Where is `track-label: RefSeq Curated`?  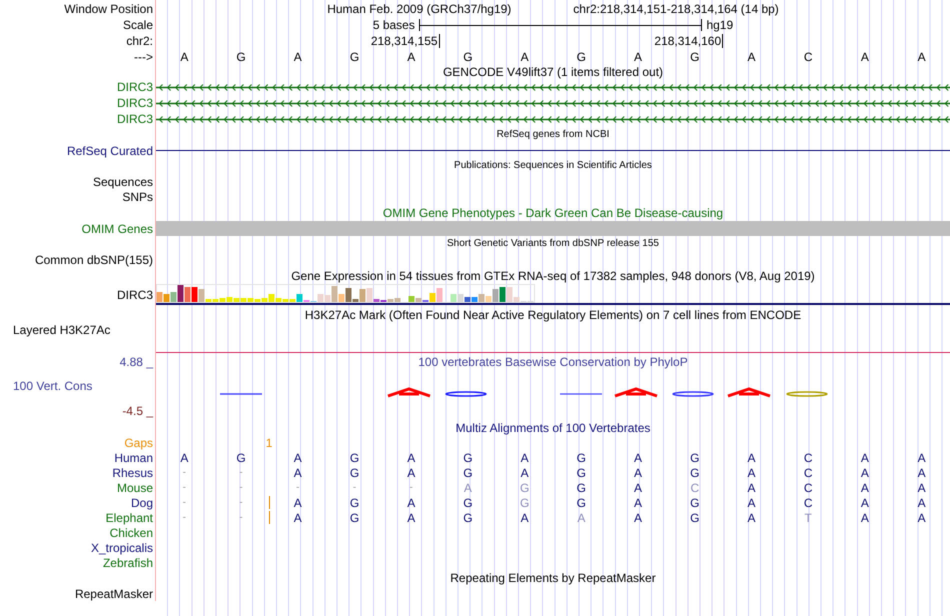 track-label: RefSeq Curated is located at coordinates (109, 150).